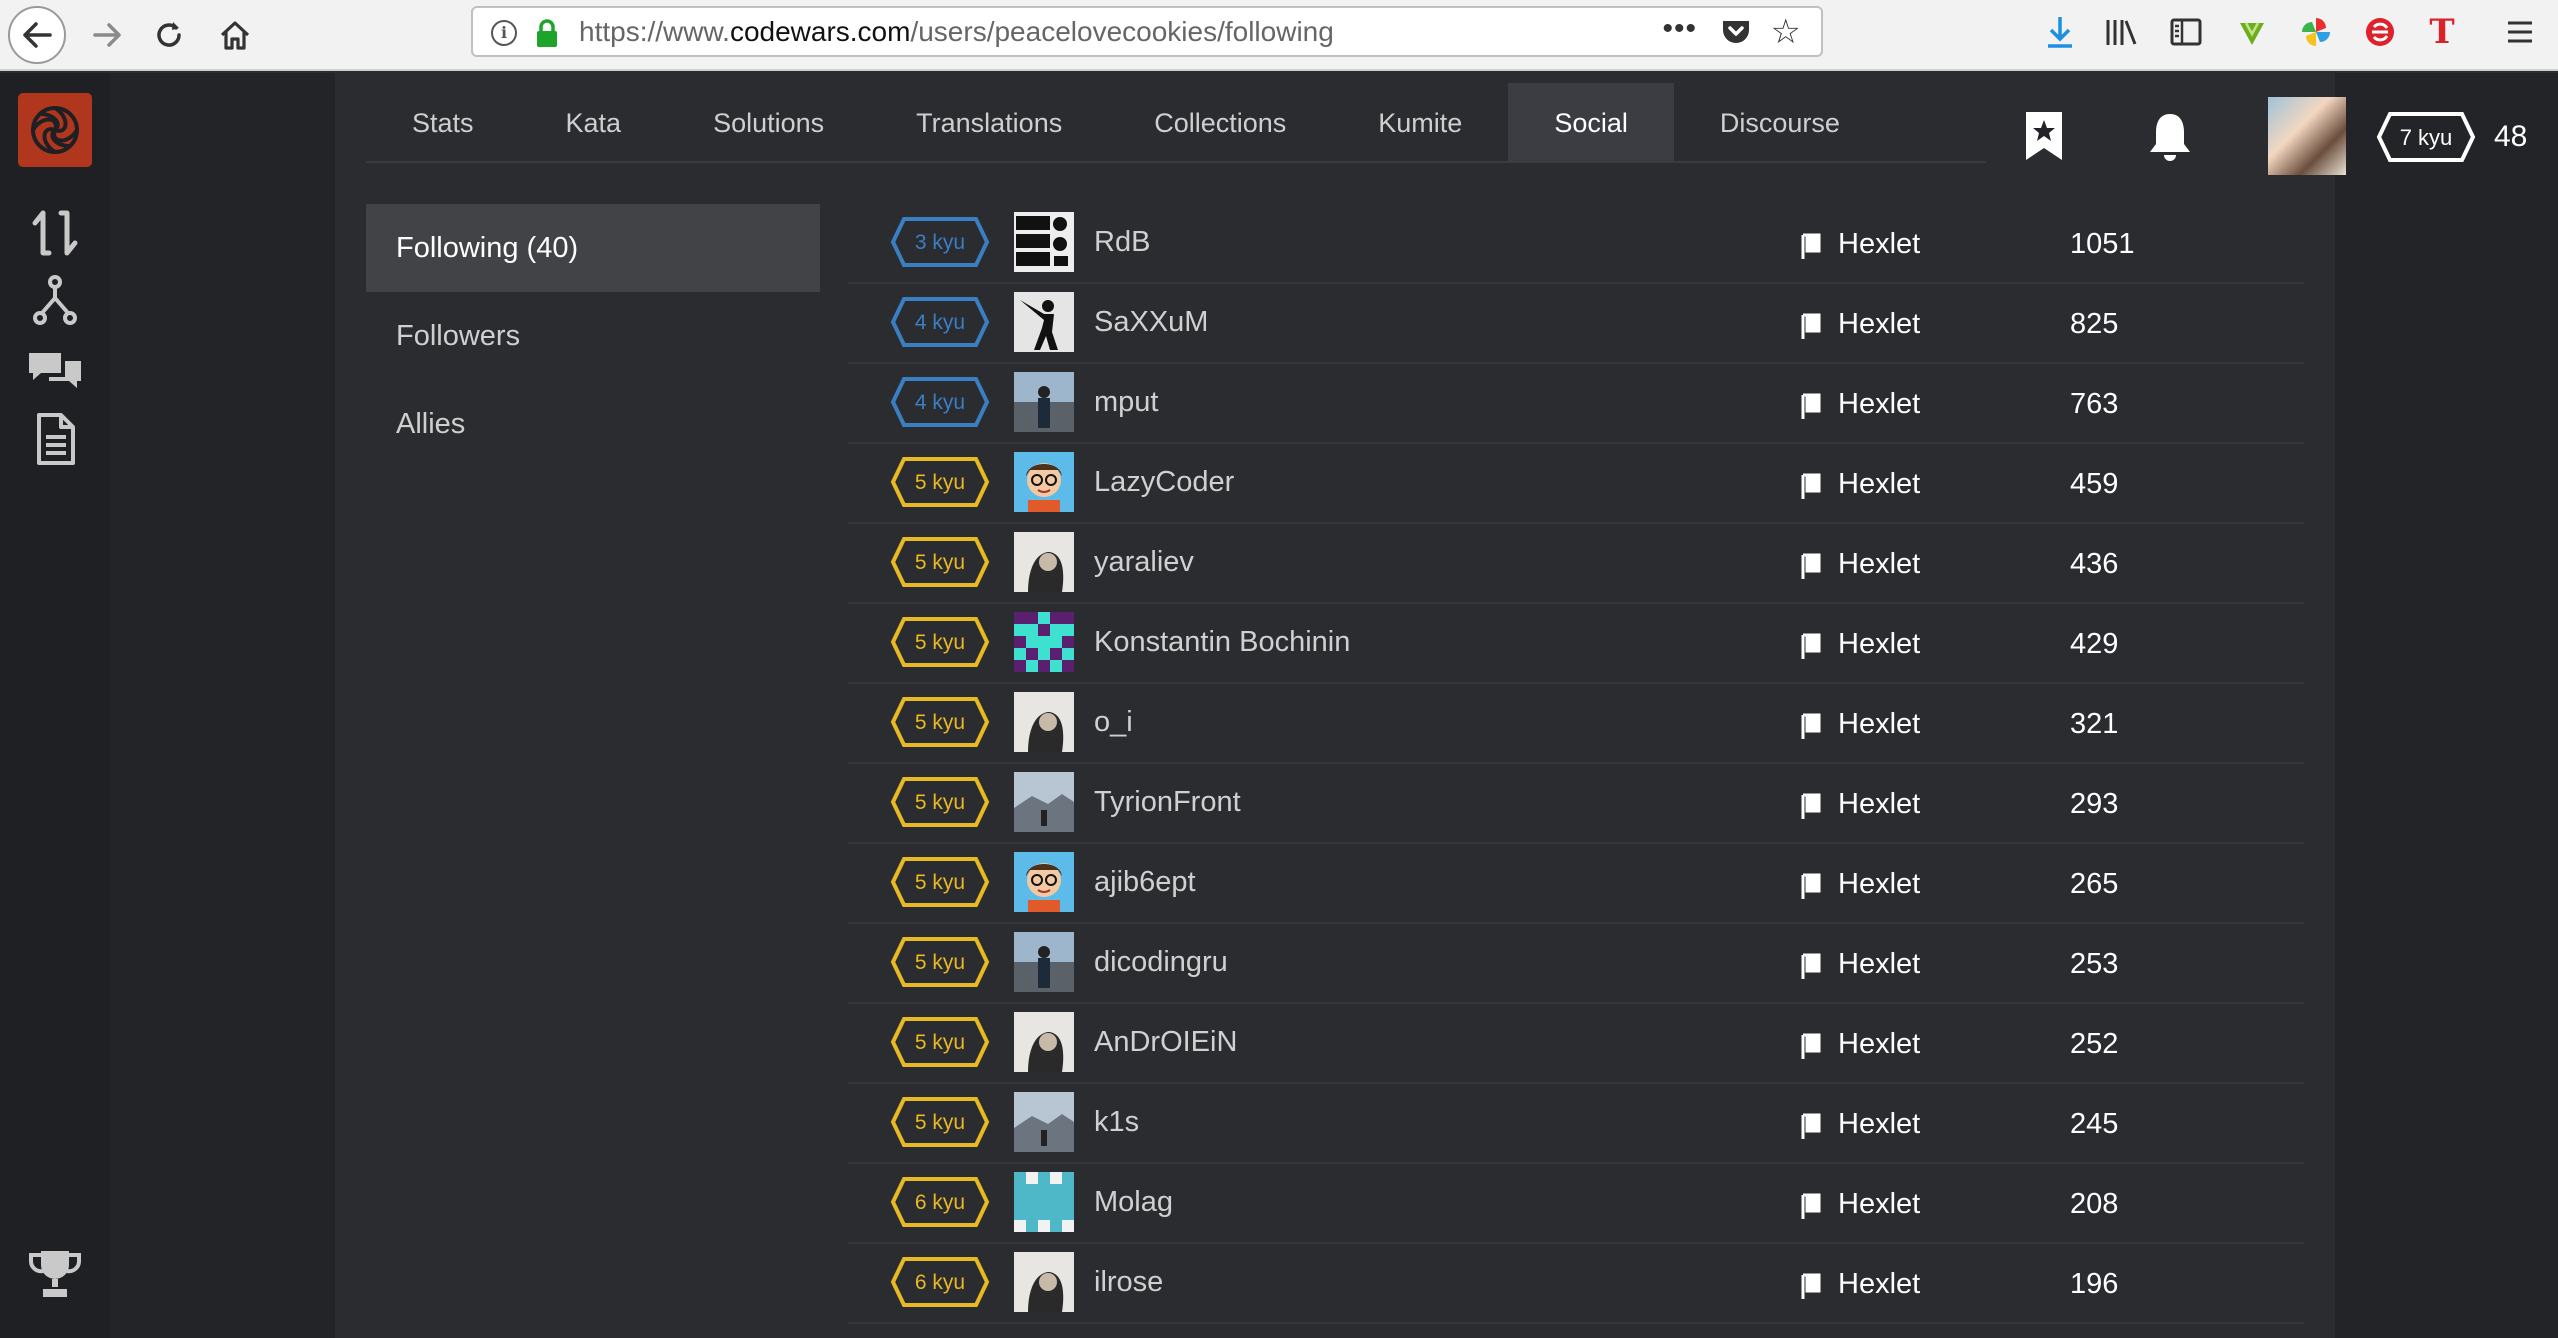 This screenshot has height=1338, width=2558. Describe the element at coordinates (107, 35) in the screenshot. I see `forward-button` at that location.